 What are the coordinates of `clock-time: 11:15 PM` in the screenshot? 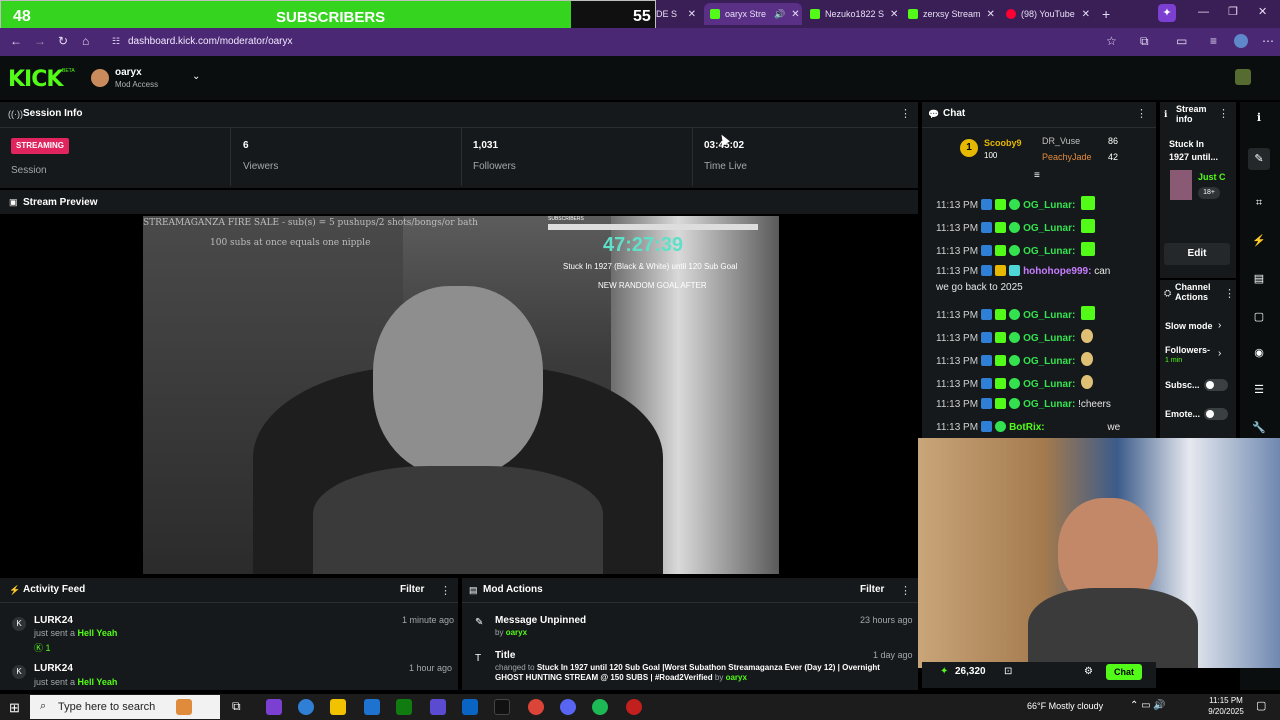 It's located at (1226, 700).